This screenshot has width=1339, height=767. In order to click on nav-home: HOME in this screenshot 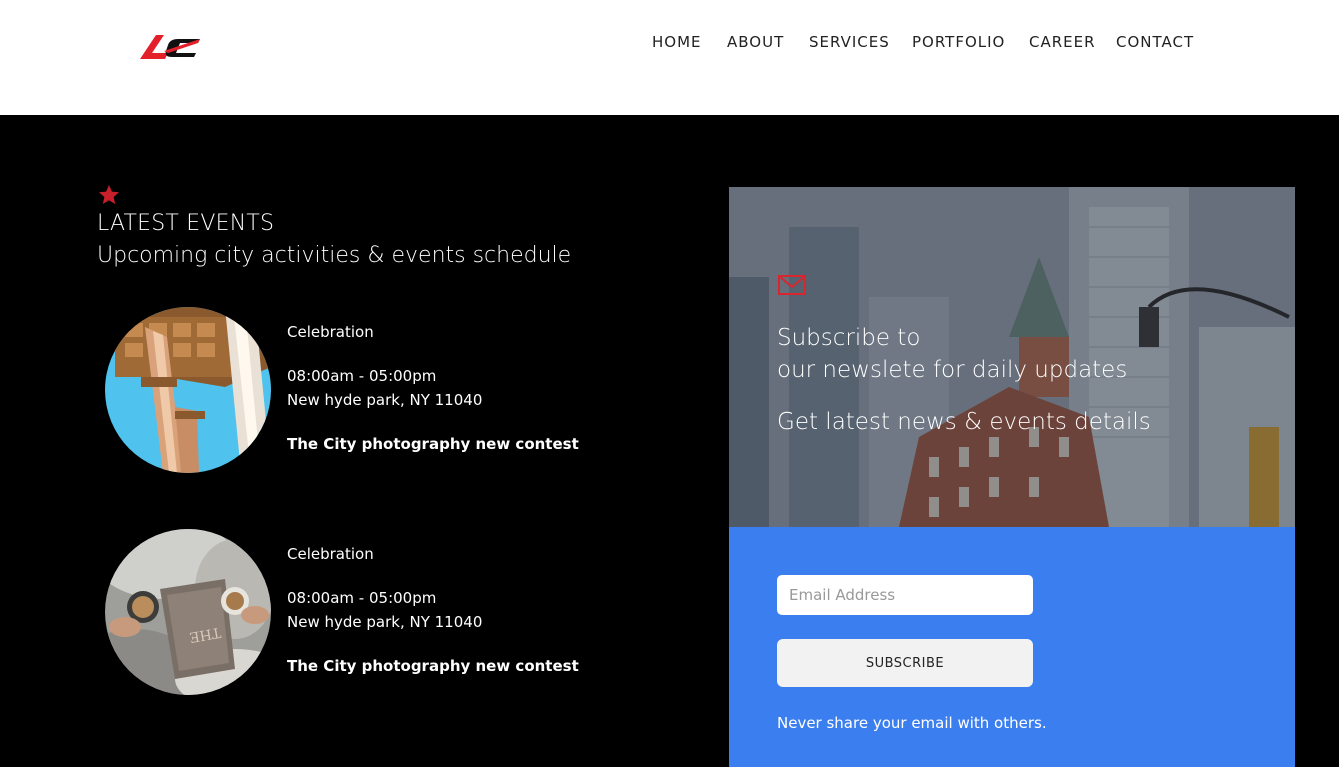, I will do `click(677, 42)`.